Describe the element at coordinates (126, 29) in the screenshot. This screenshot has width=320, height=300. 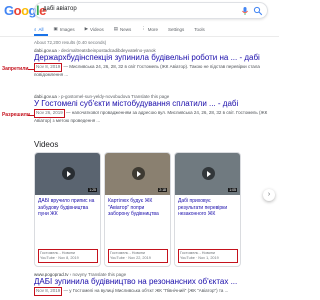
I see `tab-label: News` at that location.